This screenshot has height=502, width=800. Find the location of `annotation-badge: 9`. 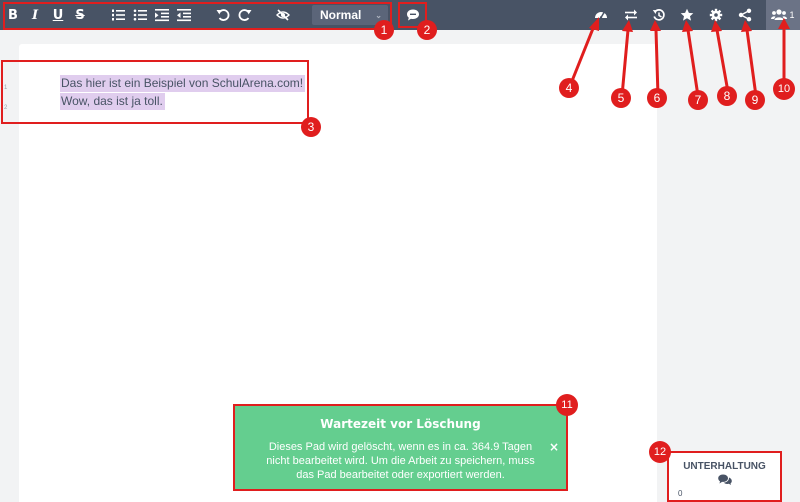

annotation-badge: 9 is located at coordinates (755, 100).